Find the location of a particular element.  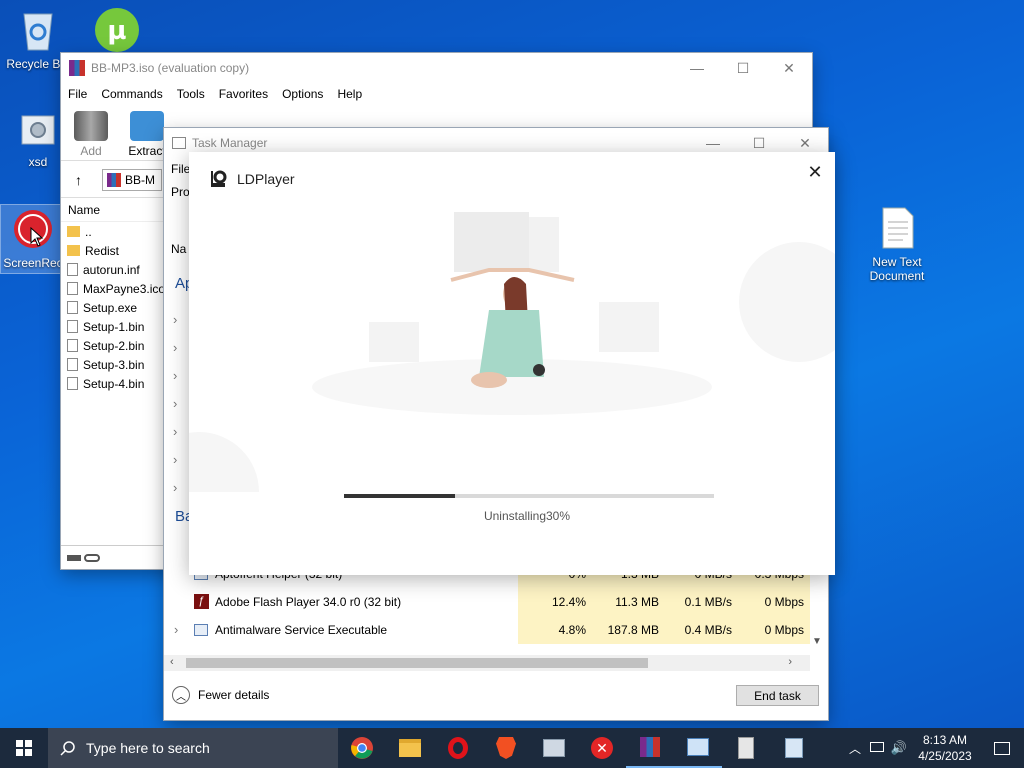

winrar-app-icon is located at coordinates (77, 68).